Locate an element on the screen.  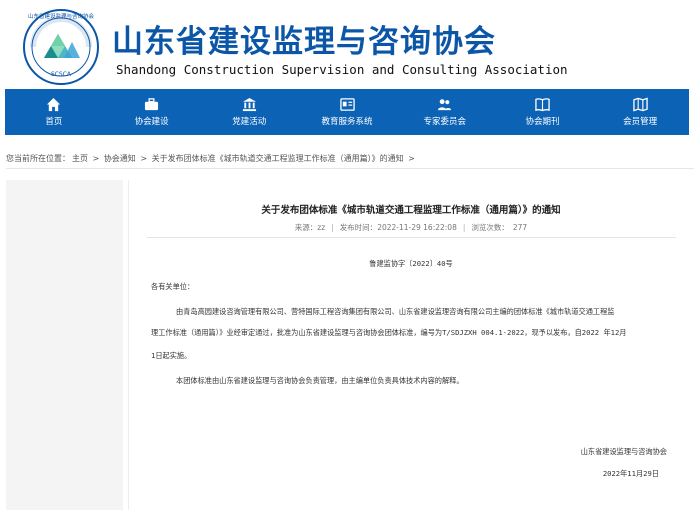
briefcase-icon is located at coordinates (152, 104).